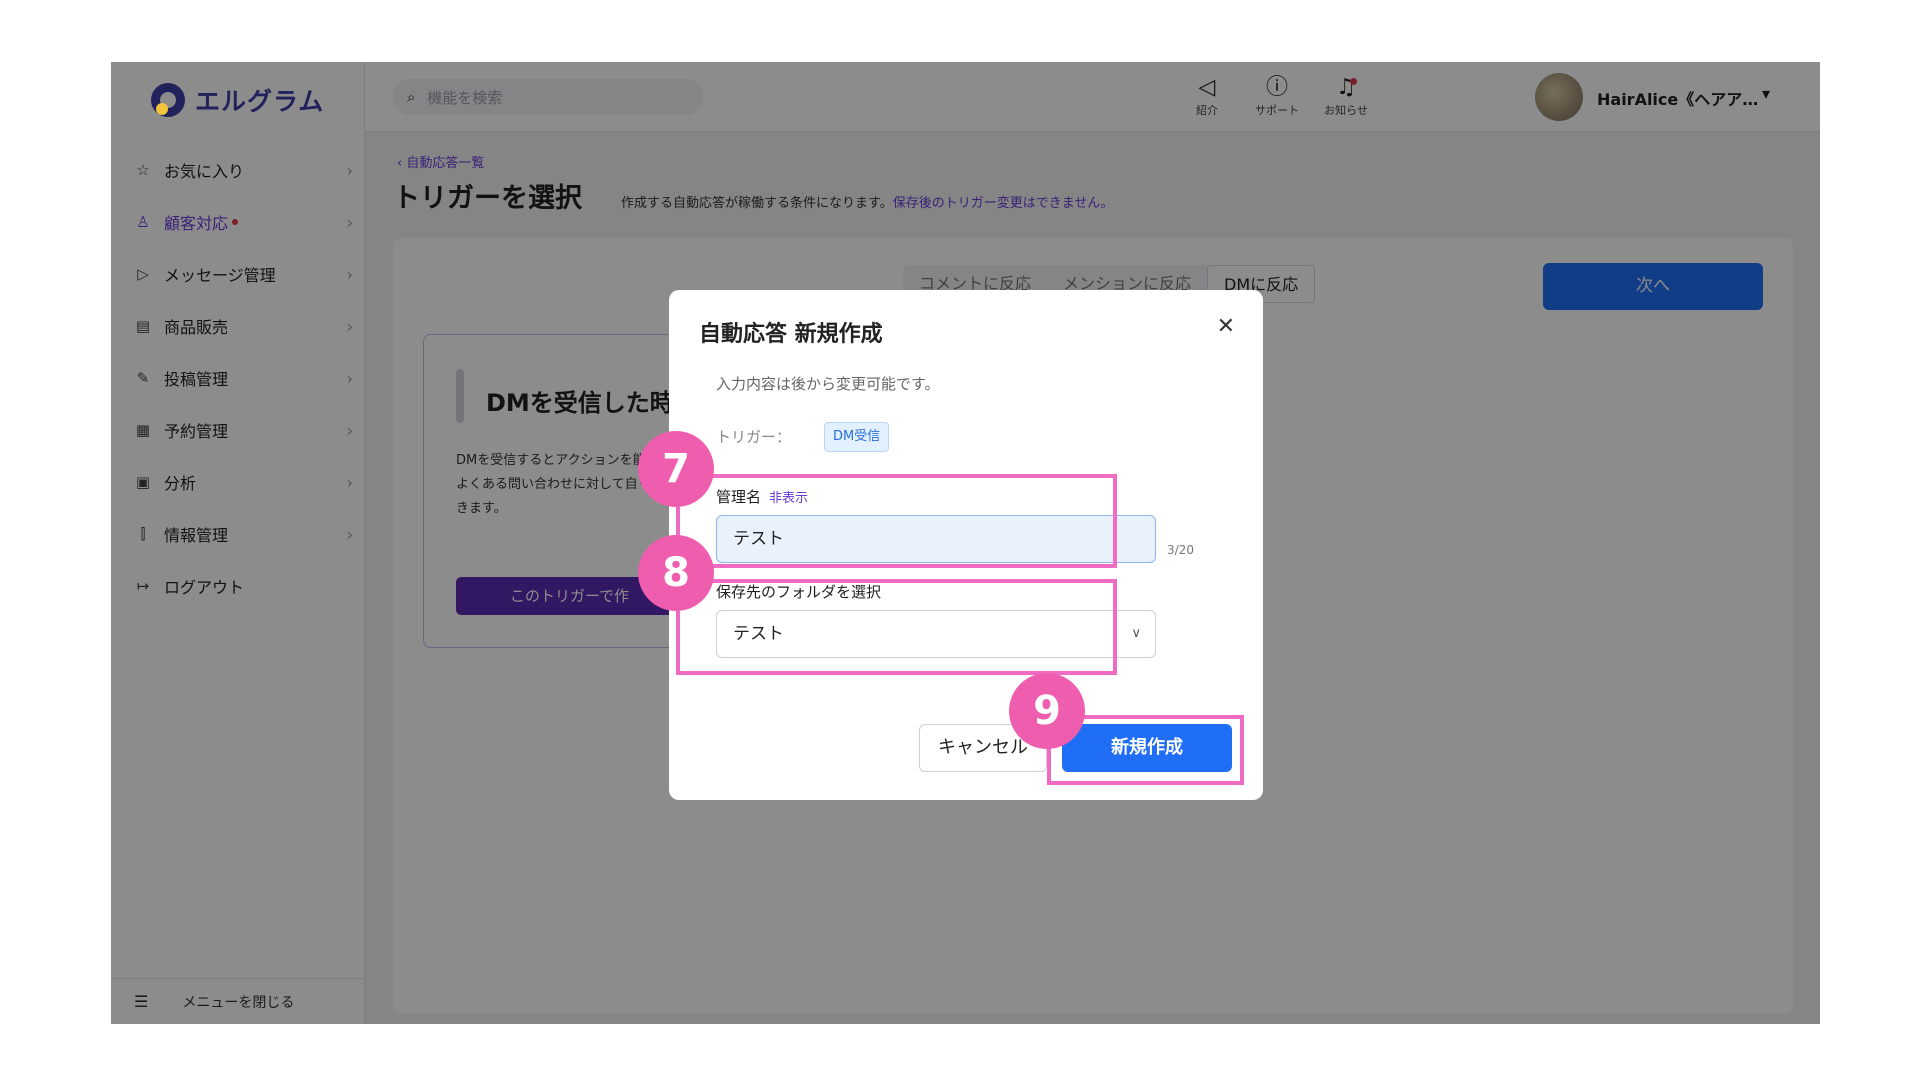  Describe the element at coordinates (791, 334) in the screenshot. I see `modal-title: 自動応答 新規作成` at that location.